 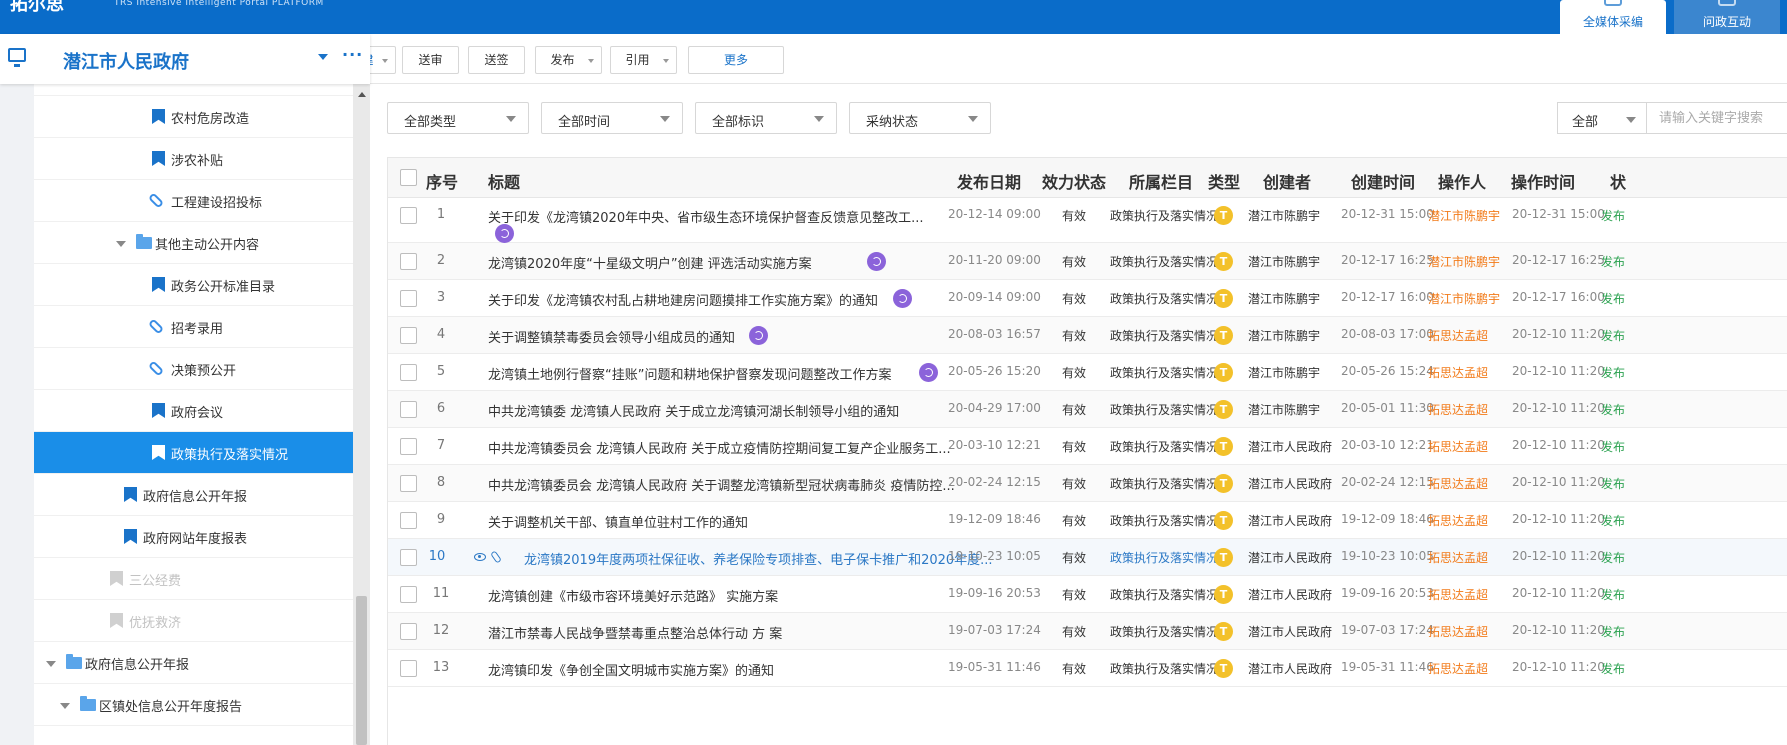 What do you see at coordinates (442, 181) in the screenshot?
I see `column-header: 序号` at bounding box center [442, 181].